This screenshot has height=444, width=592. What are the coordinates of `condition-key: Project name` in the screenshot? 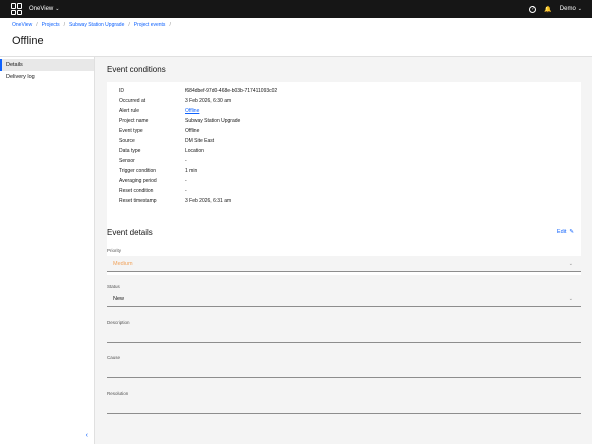 It's located at (134, 121).